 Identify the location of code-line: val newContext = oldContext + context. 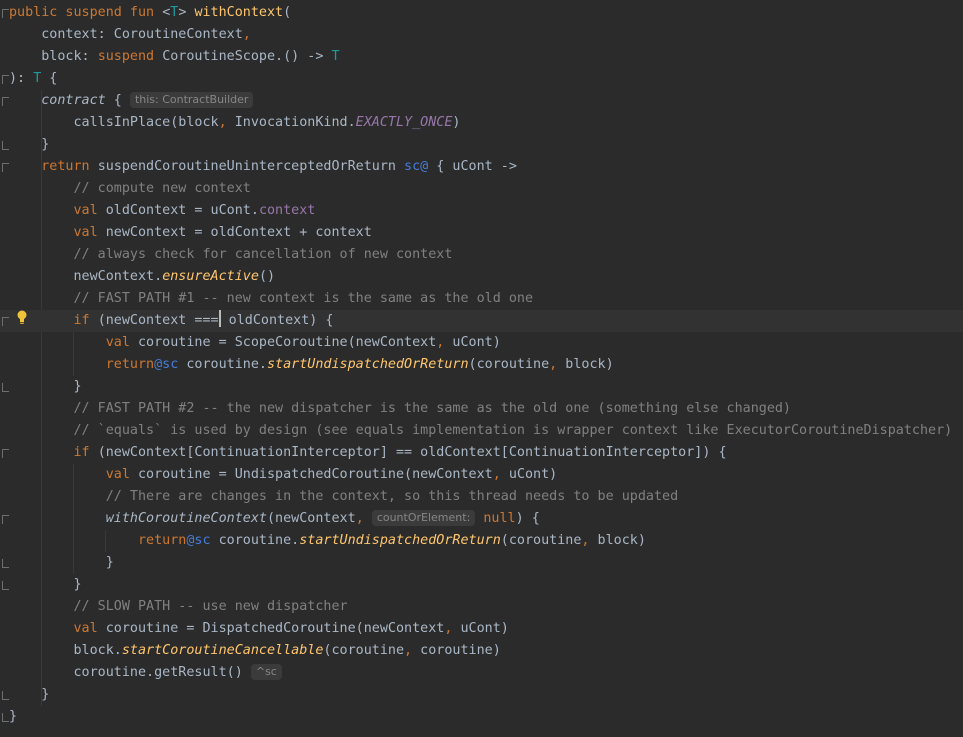
(190, 233).